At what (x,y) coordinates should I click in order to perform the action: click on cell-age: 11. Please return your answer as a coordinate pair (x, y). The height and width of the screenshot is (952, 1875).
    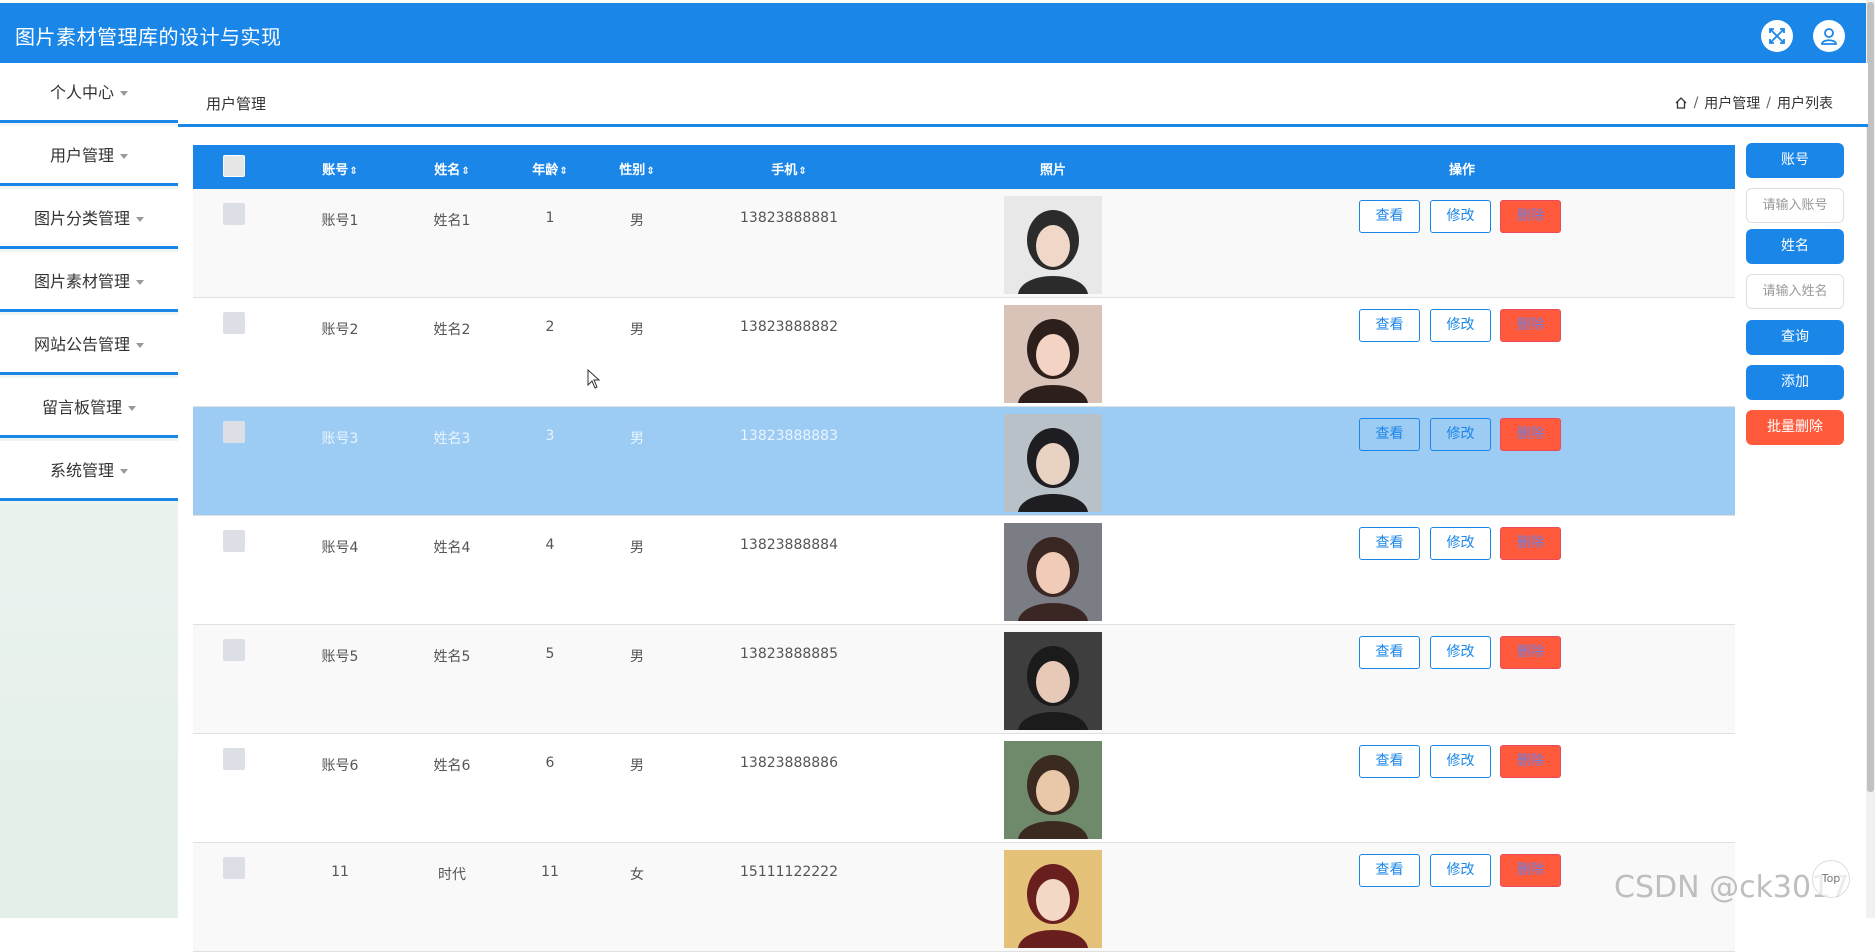
    Looking at the image, I should click on (550, 872).